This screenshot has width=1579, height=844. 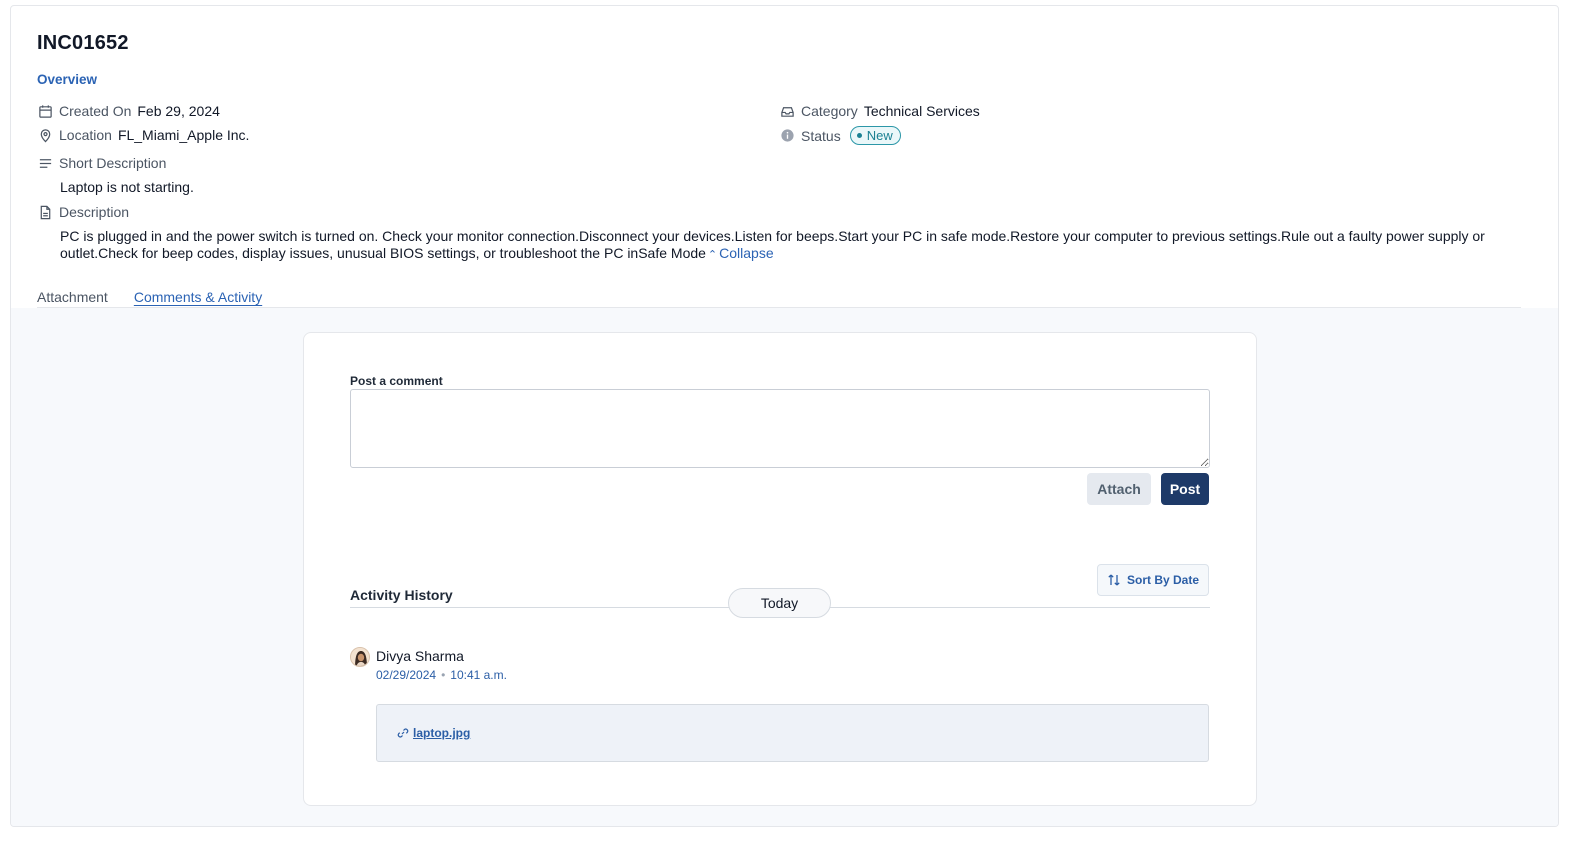 I want to click on short-description-value: Laptop is not starting., so click(x=127, y=187).